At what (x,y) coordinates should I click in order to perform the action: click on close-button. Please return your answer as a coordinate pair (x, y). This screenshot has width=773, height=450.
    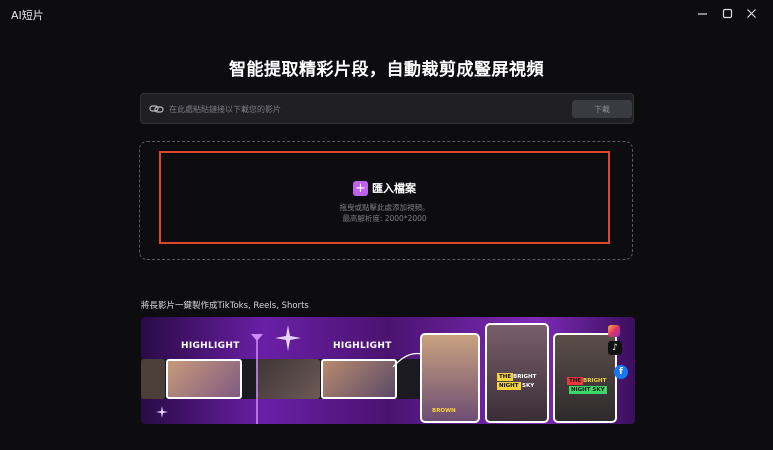
    Looking at the image, I should click on (751, 13).